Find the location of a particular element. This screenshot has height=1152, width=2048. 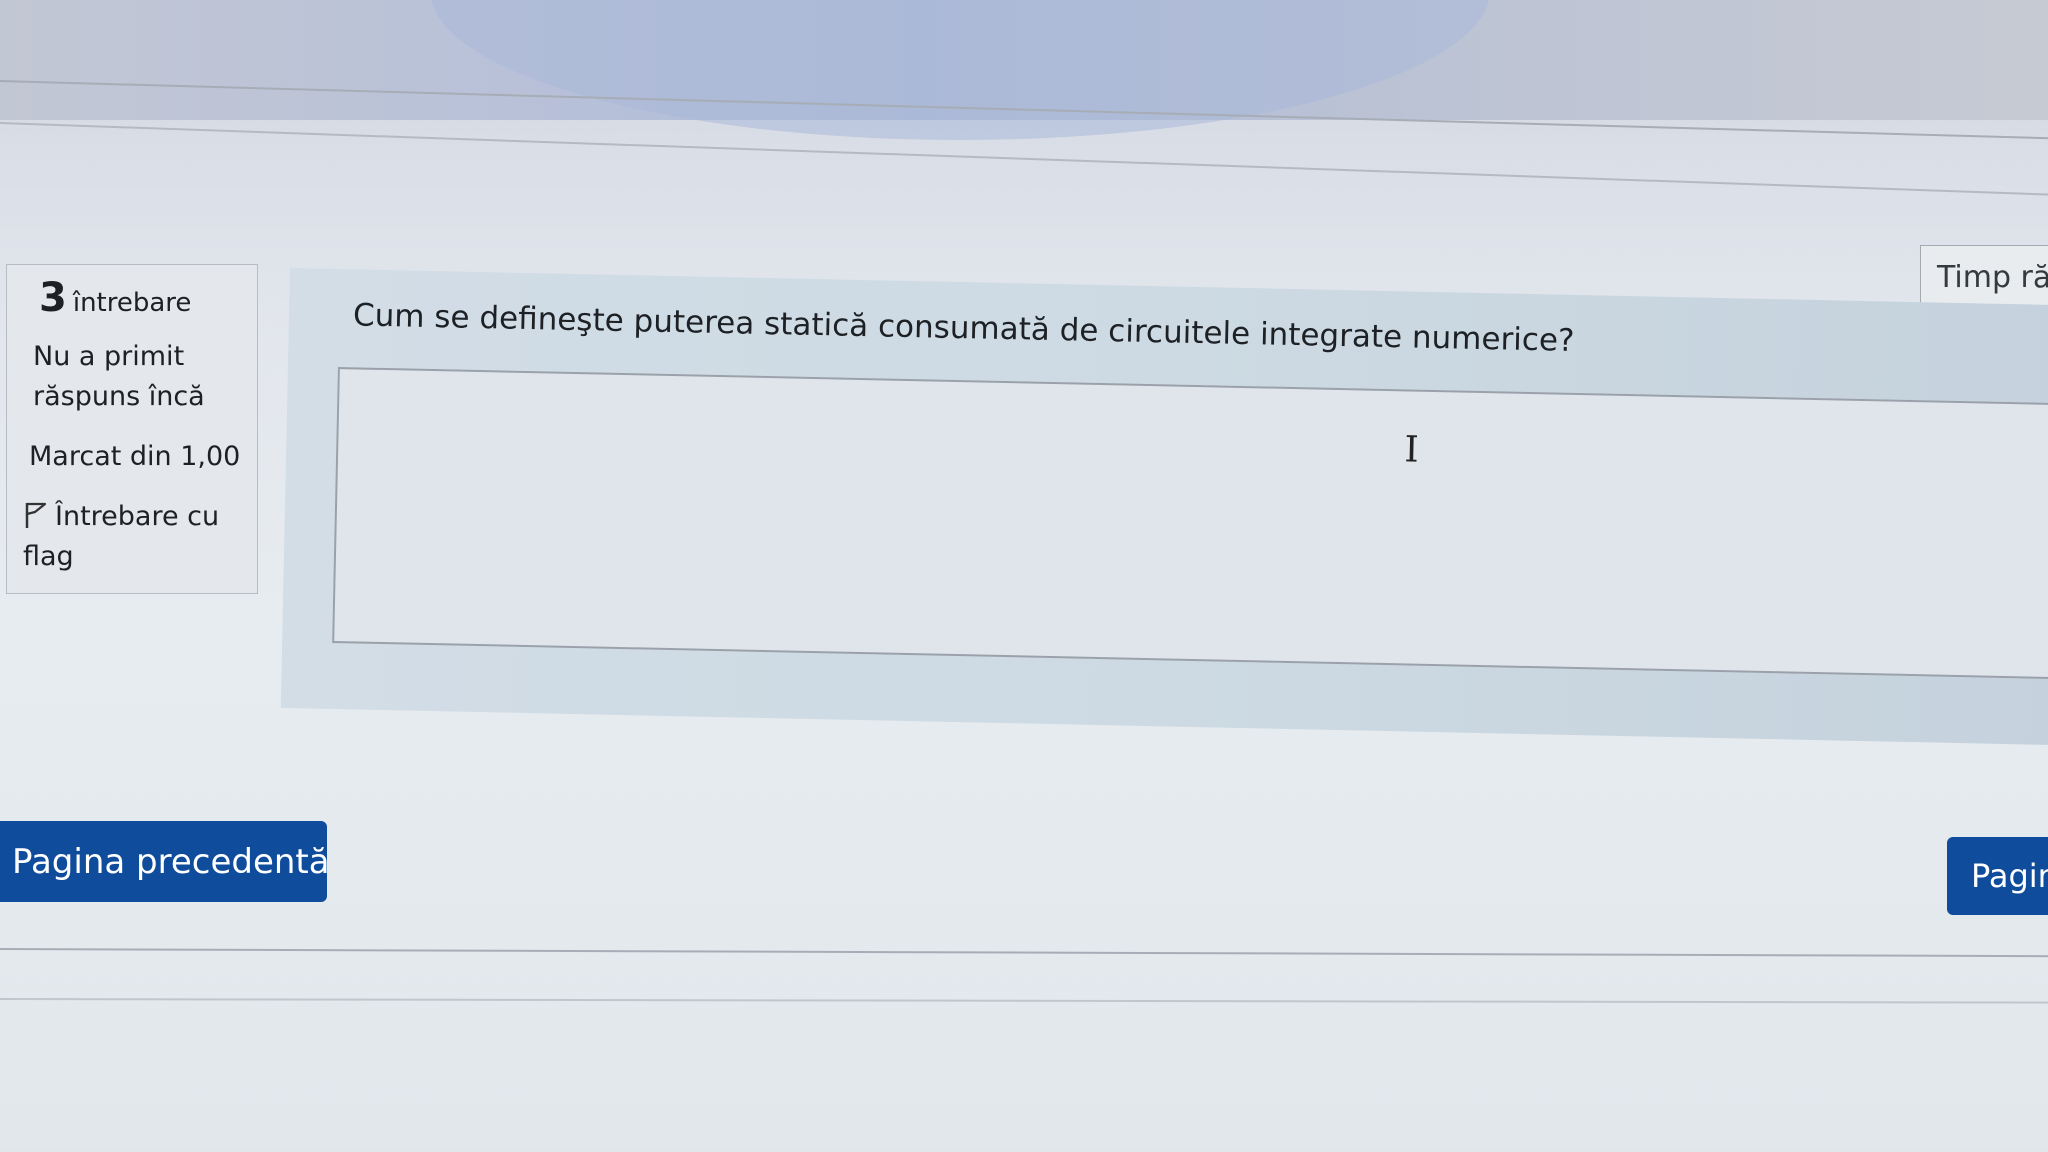

previous-page-button: Pagina precedentă is located at coordinates (165, 861).